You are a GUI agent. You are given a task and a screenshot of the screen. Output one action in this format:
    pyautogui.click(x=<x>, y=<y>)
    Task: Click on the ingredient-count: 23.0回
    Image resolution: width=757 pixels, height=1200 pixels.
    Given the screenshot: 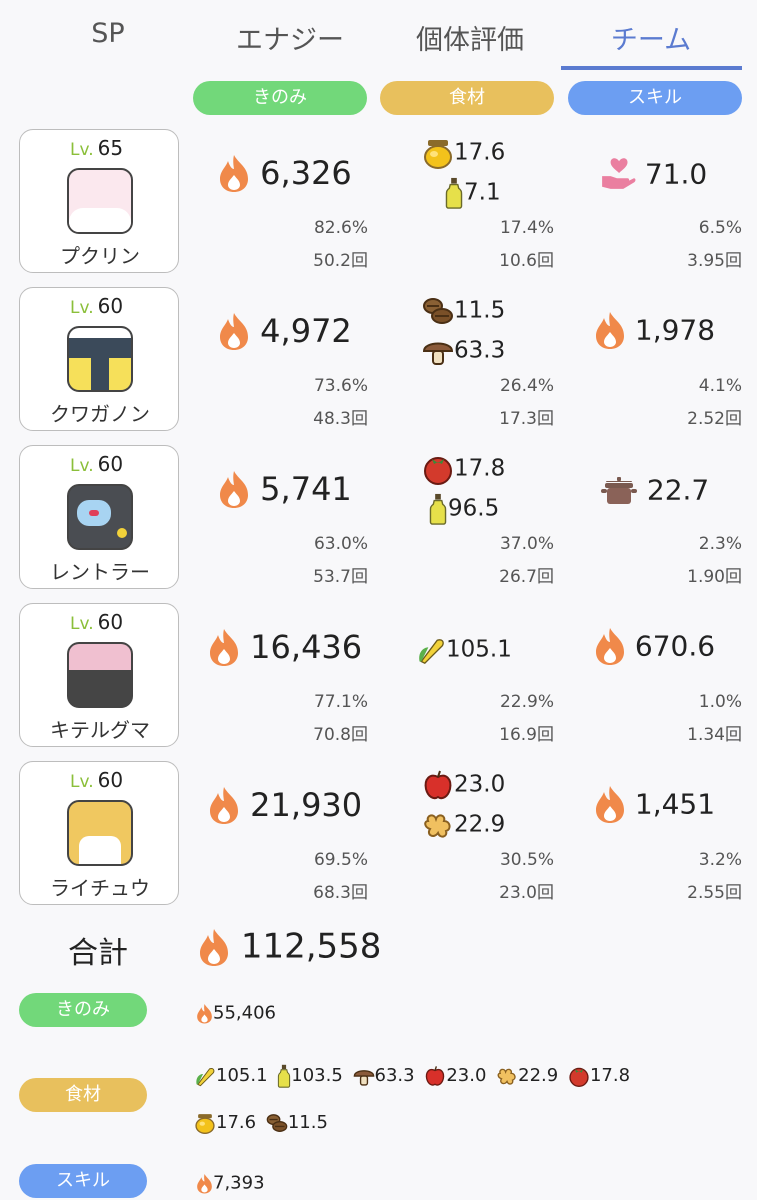 What is the action you would take?
    pyautogui.click(x=526, y=893)
    